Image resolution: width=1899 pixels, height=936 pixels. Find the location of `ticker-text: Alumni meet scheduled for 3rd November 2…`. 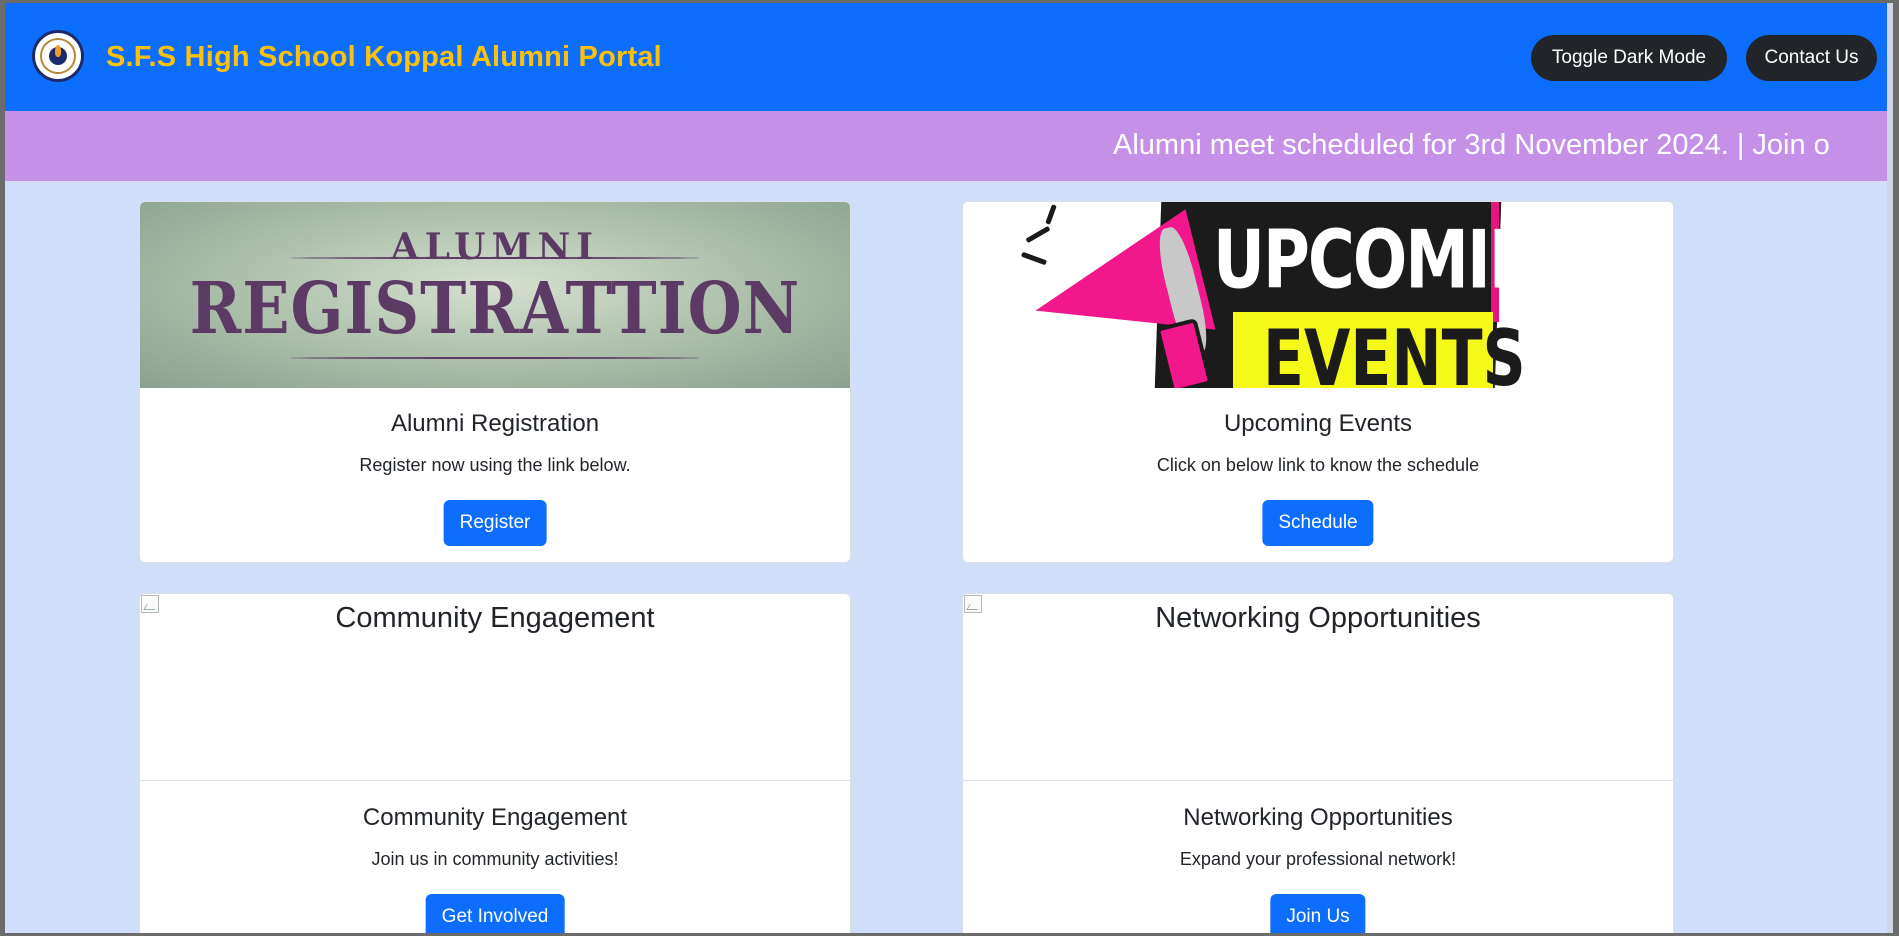

ticker-text: Alumni meet scheduled for 3rd November 2… is located at coordinates (1471, 145).